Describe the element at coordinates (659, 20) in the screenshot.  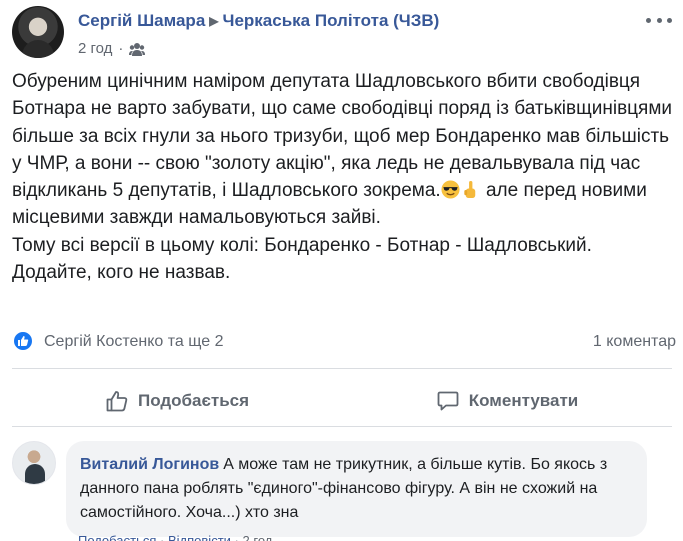
I see `more-dots-icon` at that location.